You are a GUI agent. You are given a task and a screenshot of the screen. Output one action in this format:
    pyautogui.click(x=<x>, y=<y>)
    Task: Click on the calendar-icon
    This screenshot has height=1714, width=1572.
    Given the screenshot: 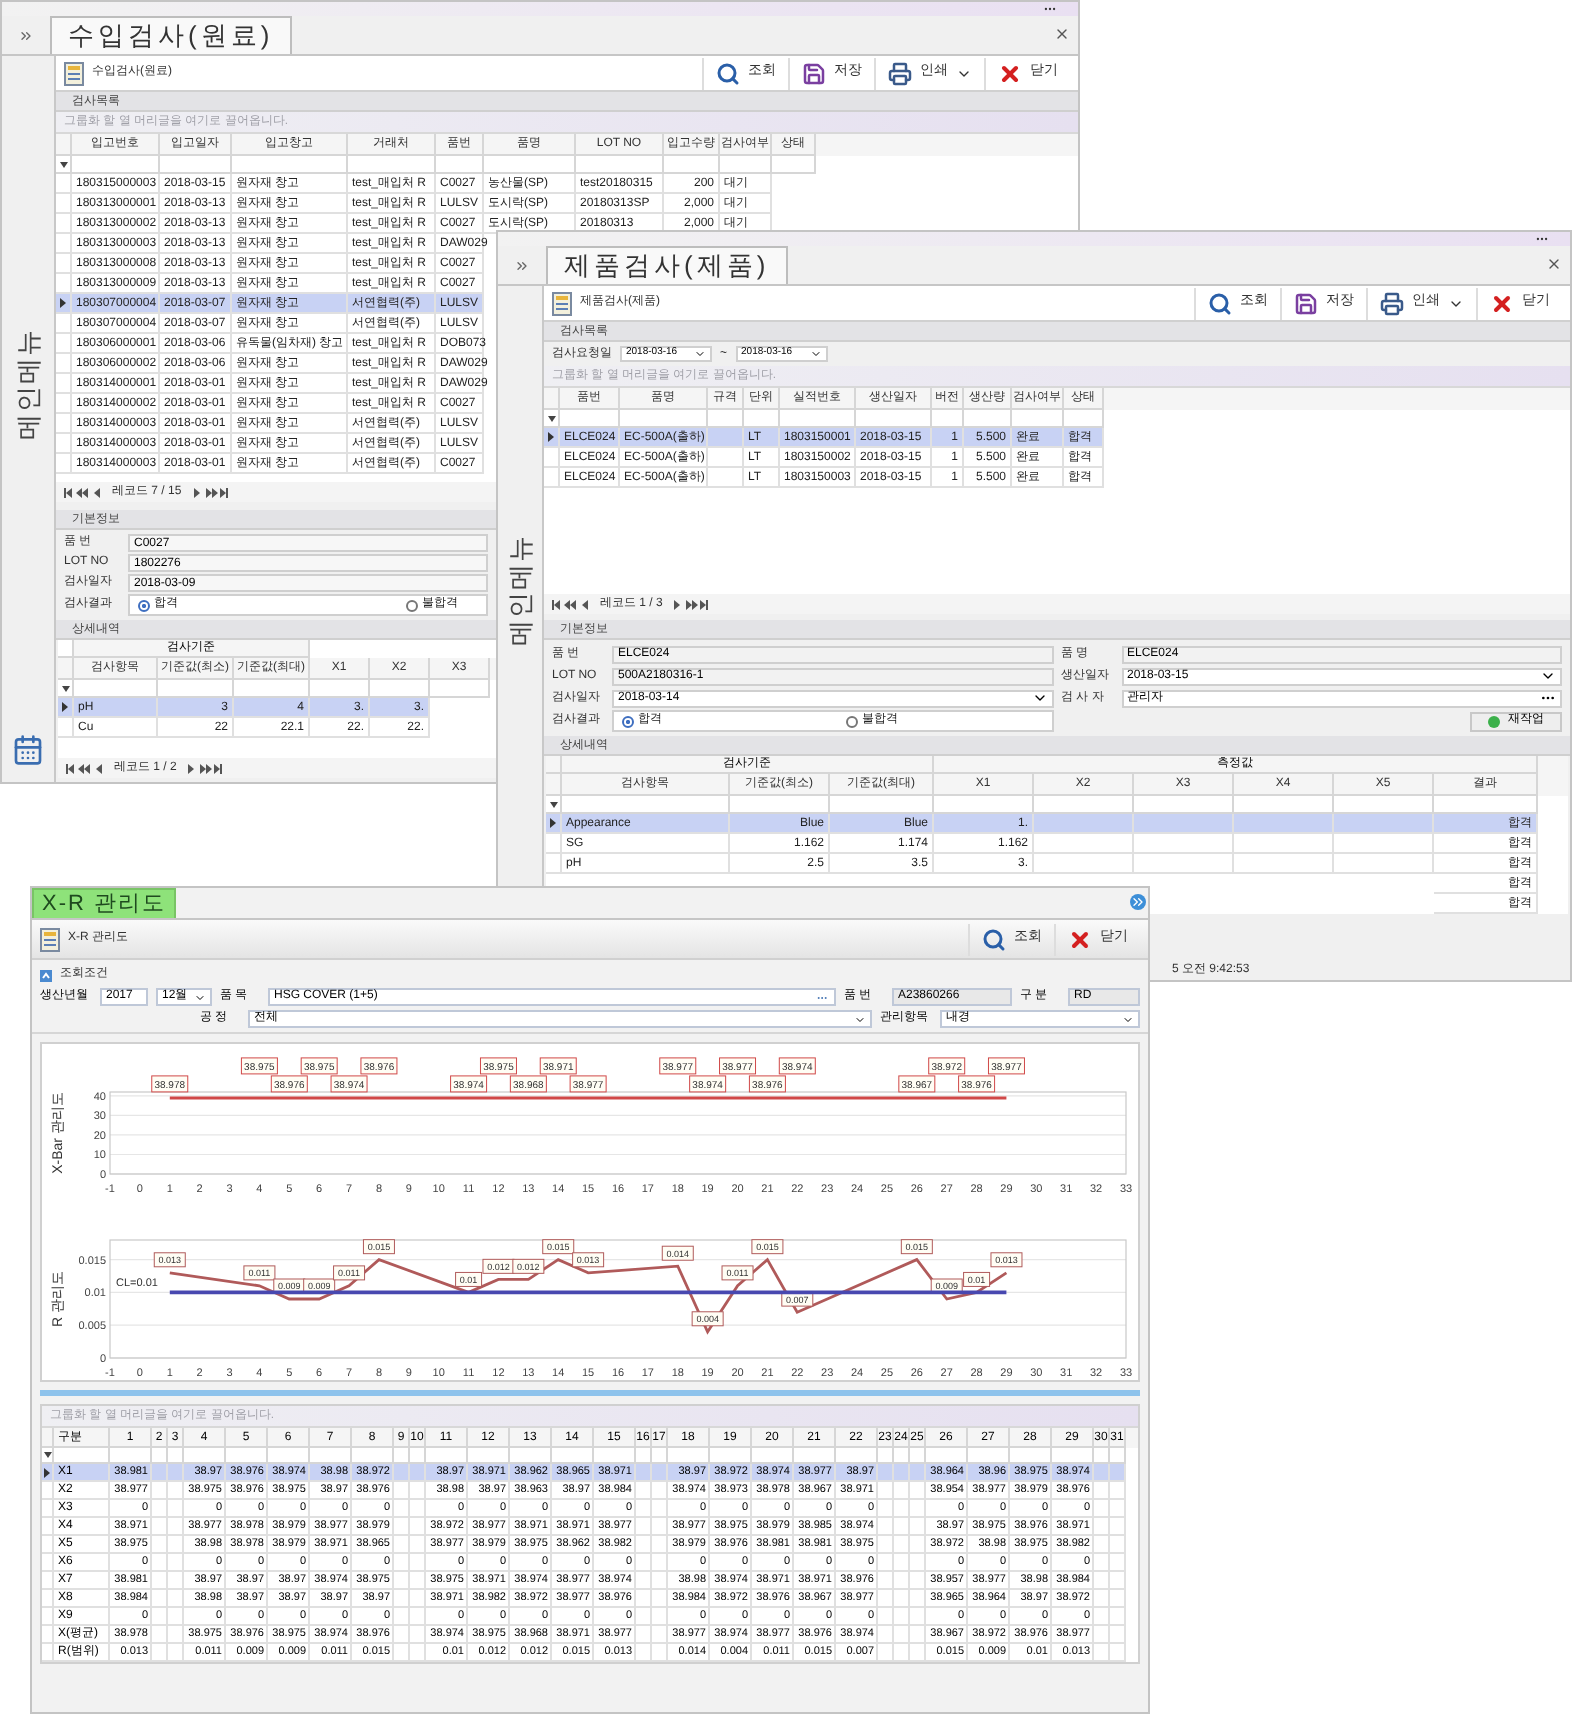 What is the action you would take?
    pyautogui.click(x=28, y=750)
    